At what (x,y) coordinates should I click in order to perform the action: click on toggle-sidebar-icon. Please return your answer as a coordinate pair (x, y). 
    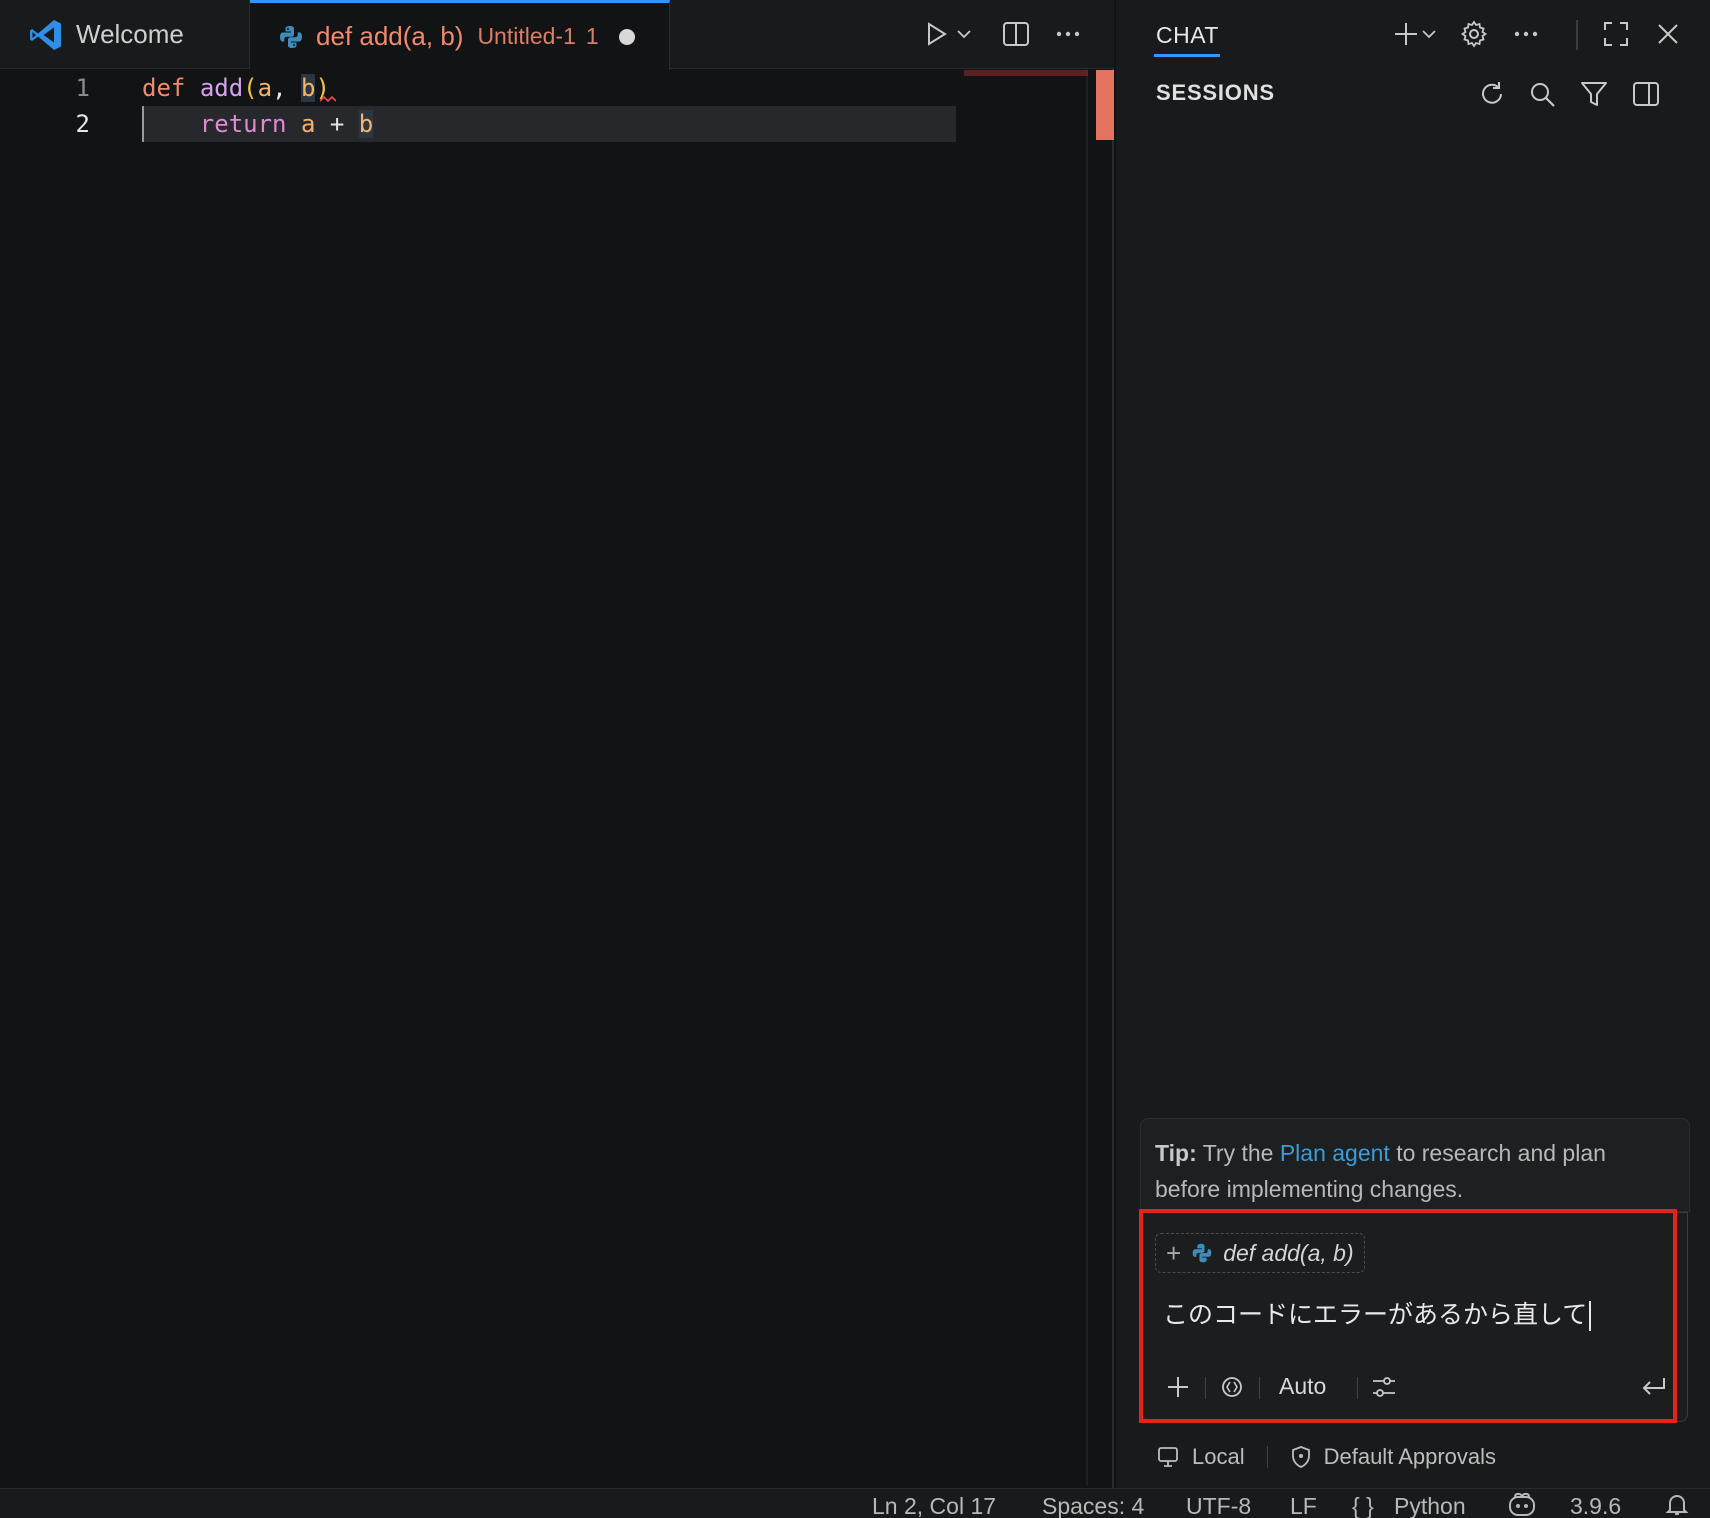
    Looking at the image, I should click on (1646, 94).